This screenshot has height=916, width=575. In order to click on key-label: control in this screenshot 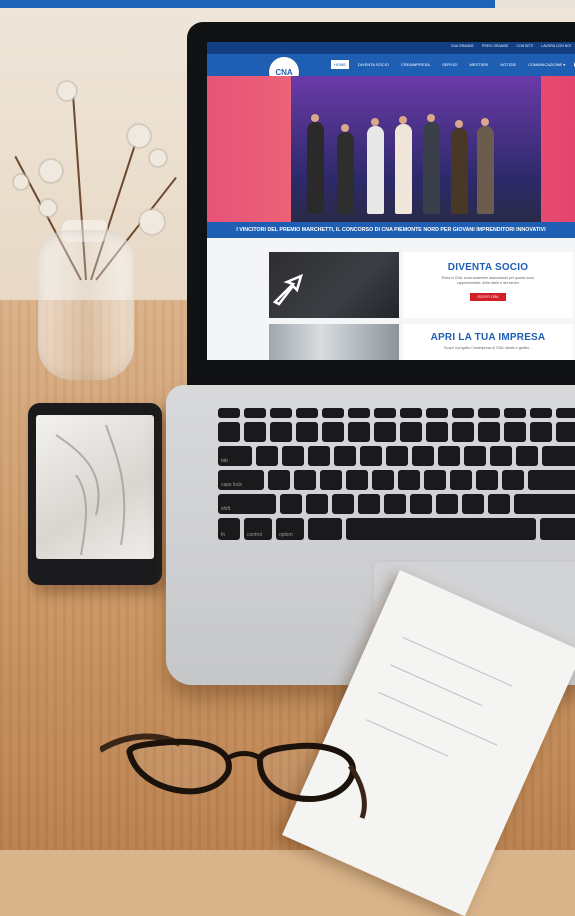, I will do `click(255, 535)`.